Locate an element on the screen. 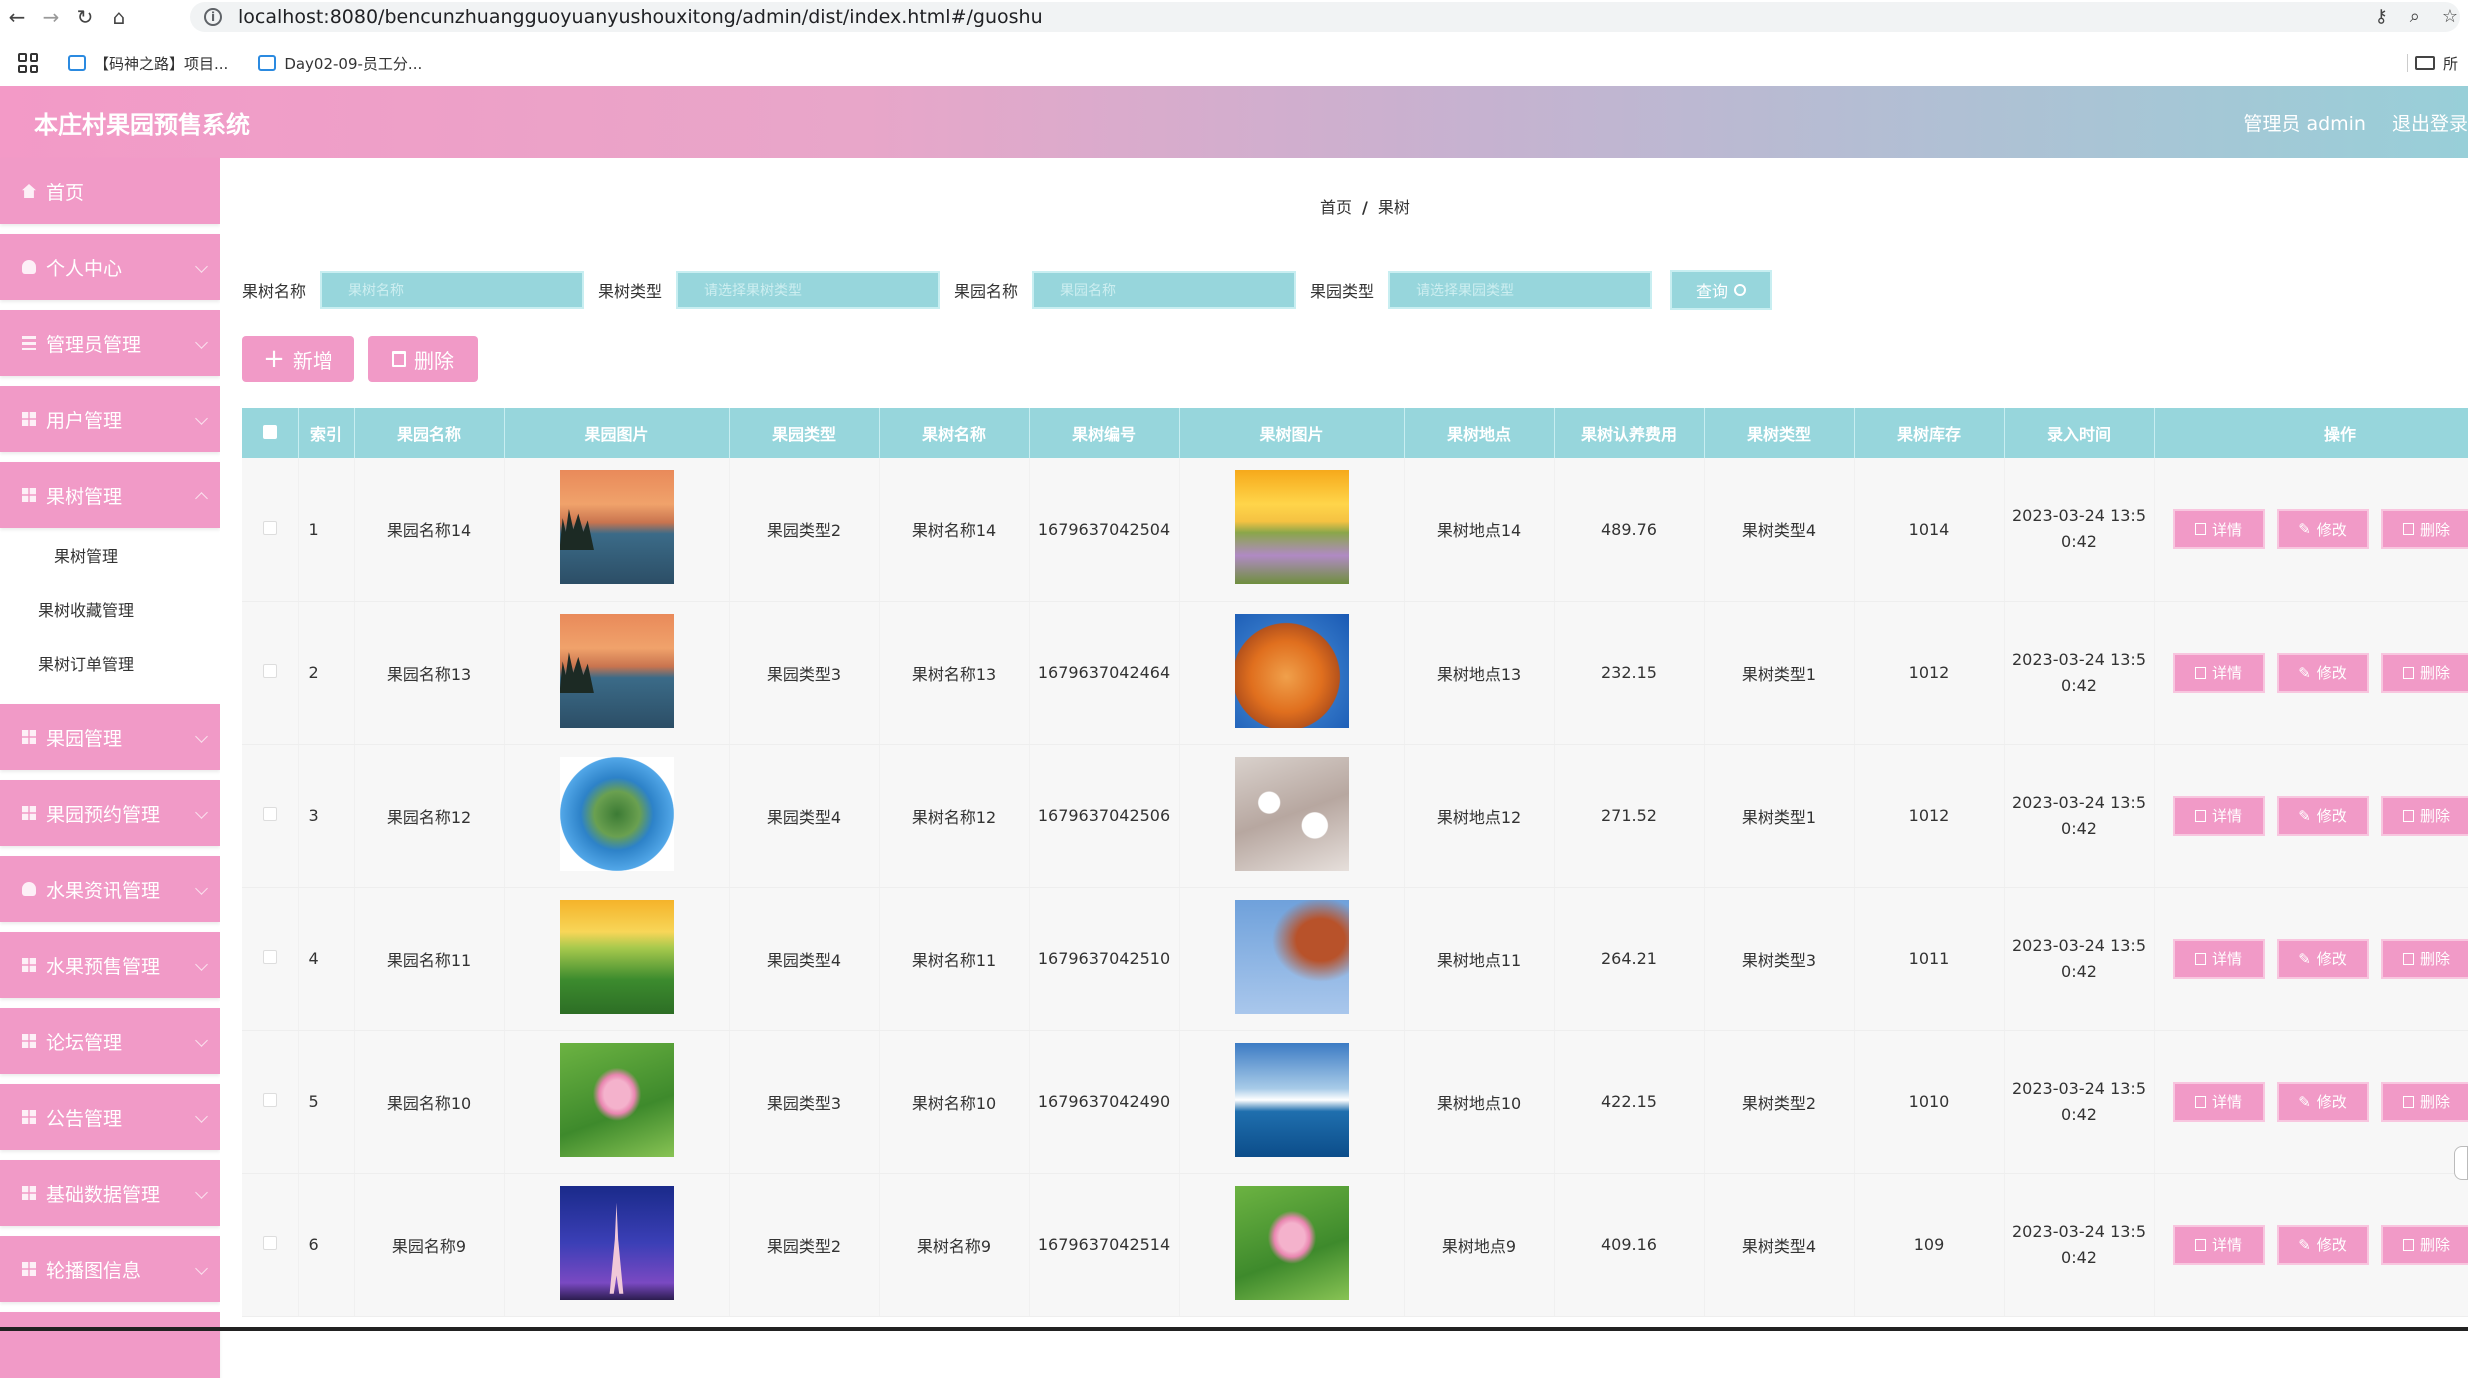  grid-icon is located at coordinates (29, 737).